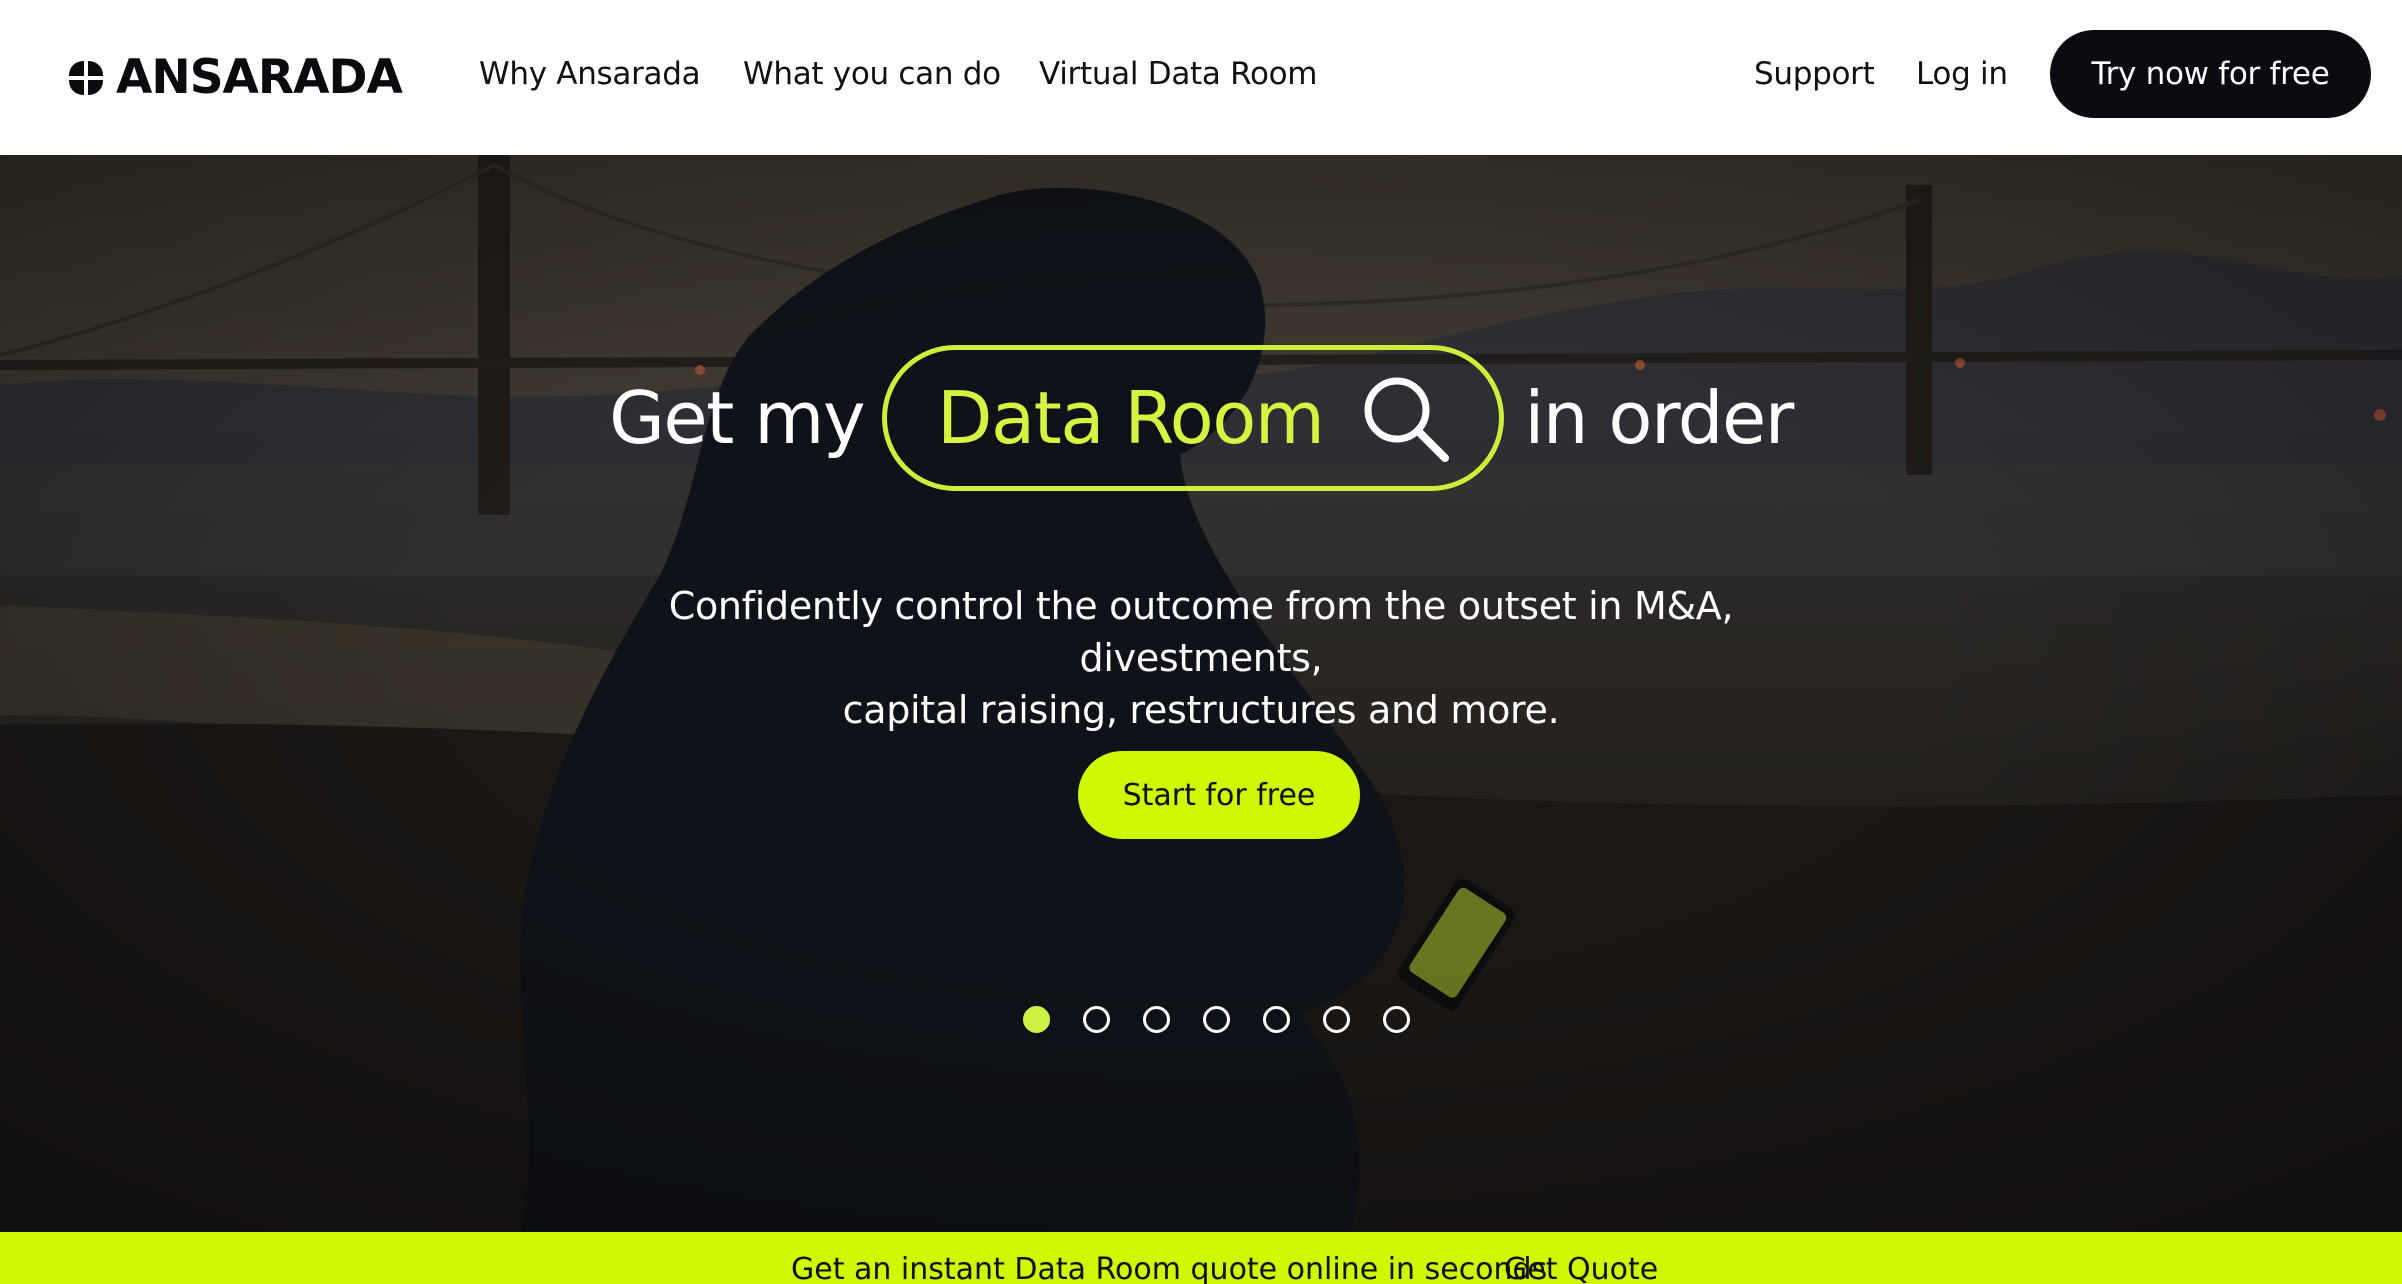 This screenshot has height=1284, width=2402. I want to click on ansarada-logo: ANSARADA, so click(234, 77).